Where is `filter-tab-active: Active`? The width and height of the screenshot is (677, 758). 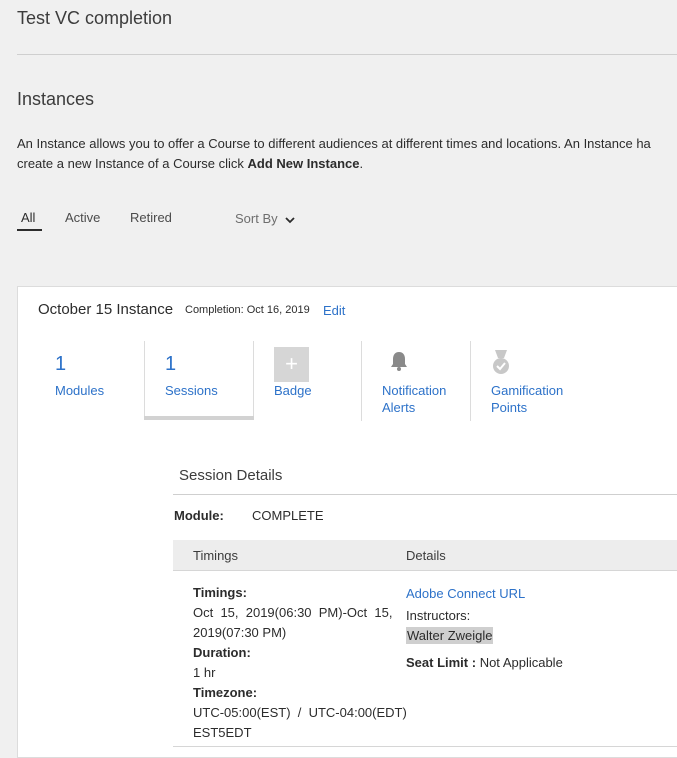
filter-tab-active: Active is located at coordinates (82, 217).